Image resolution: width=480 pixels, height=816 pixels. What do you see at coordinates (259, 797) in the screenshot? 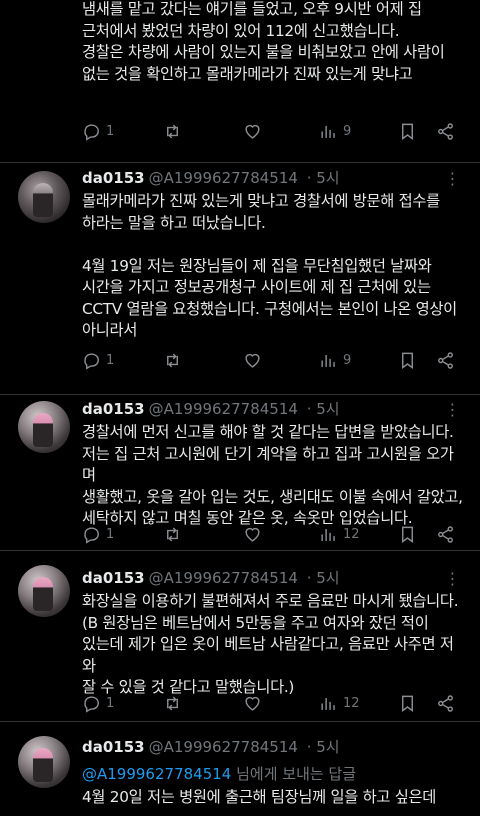
I see `tweet-text: 4월 20일 저는 병원에 출근해 팀장님께 일을 하고 싶은데` at bounding box center [259, 797].